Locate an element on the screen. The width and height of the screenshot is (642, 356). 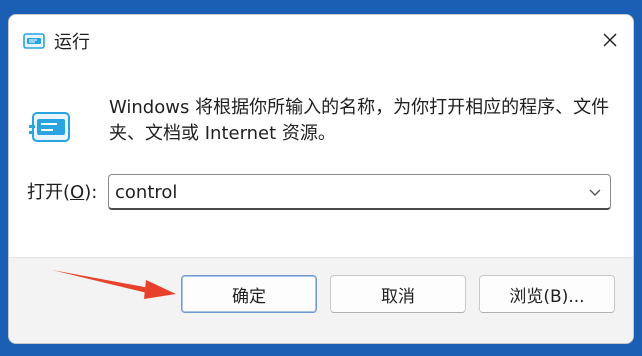
red-arrow-annotation is located at coordinates (114, 284).